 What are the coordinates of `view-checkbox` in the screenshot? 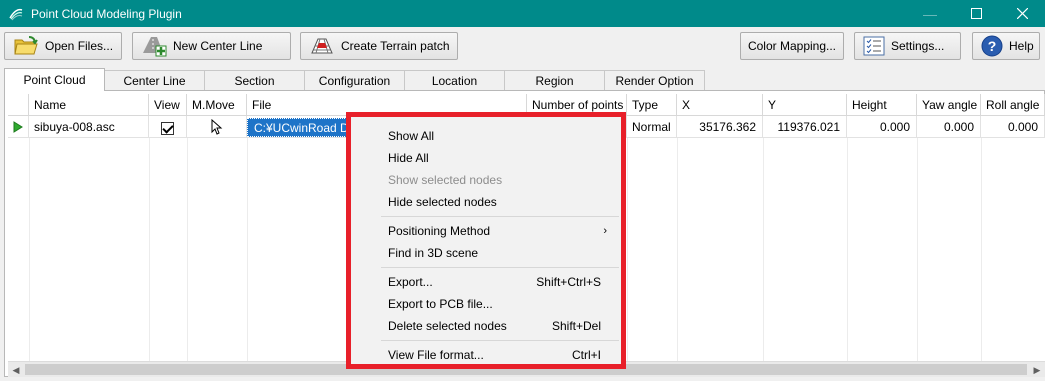 It's located at (167, 128).